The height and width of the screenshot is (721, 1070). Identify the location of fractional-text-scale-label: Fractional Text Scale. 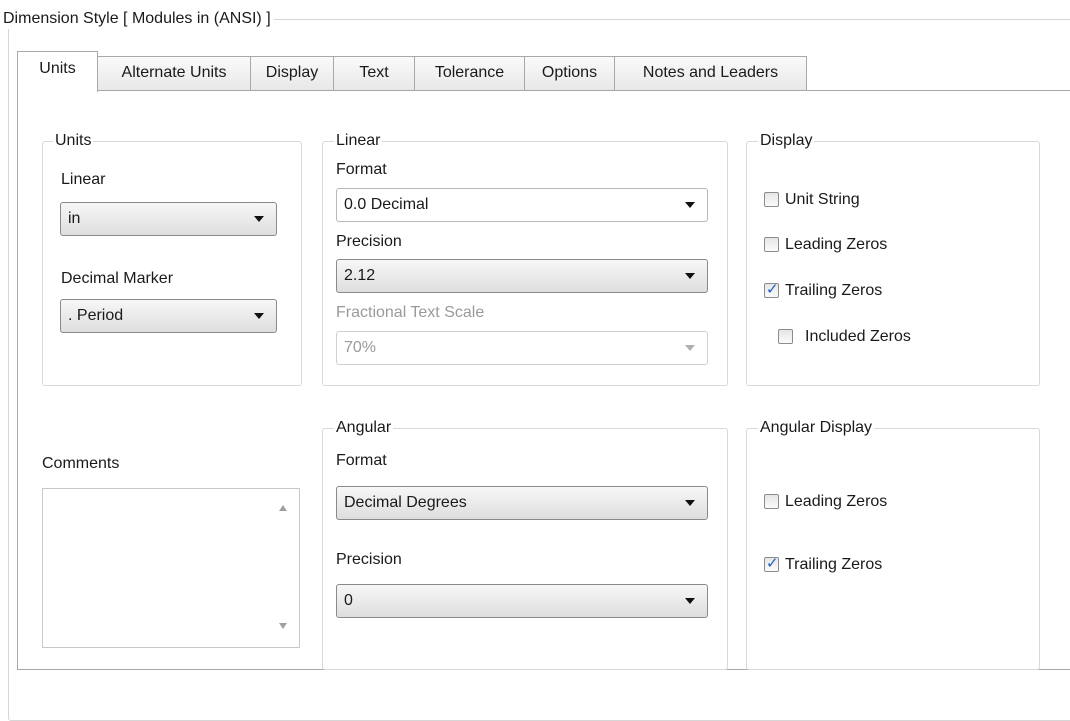
(410, 312).